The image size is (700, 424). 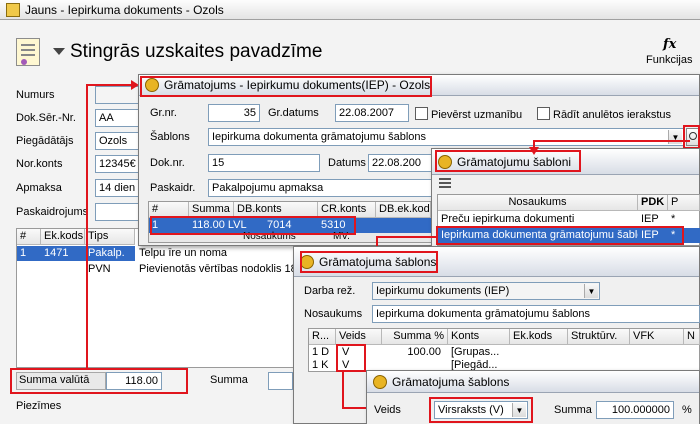 I want to click on list-item-pdk: IEP, so click(x=650, y=219).